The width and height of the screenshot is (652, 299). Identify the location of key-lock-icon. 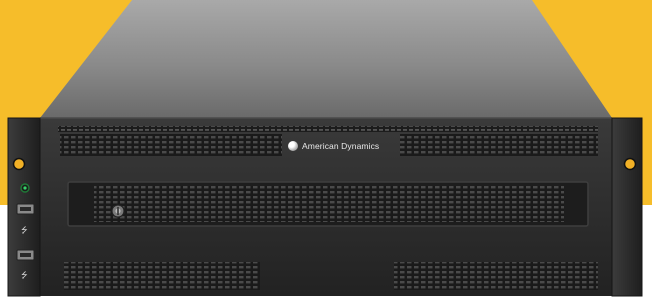
(118, 211).